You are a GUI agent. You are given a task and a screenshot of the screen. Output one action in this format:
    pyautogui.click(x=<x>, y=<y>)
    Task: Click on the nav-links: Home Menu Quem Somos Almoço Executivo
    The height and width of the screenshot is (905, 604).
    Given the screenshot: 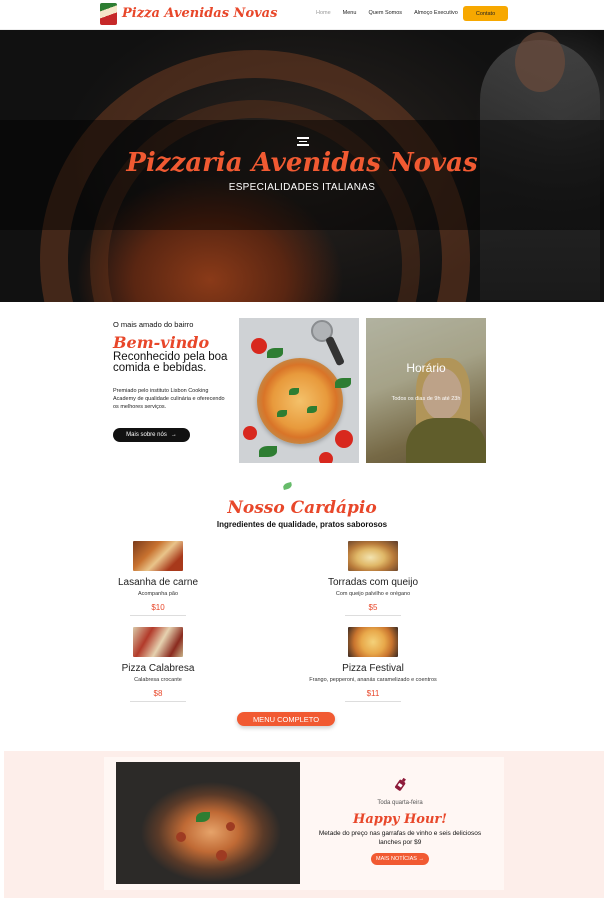 What is the action you would take?
    pyautogui.click(x=387, y=13)
    